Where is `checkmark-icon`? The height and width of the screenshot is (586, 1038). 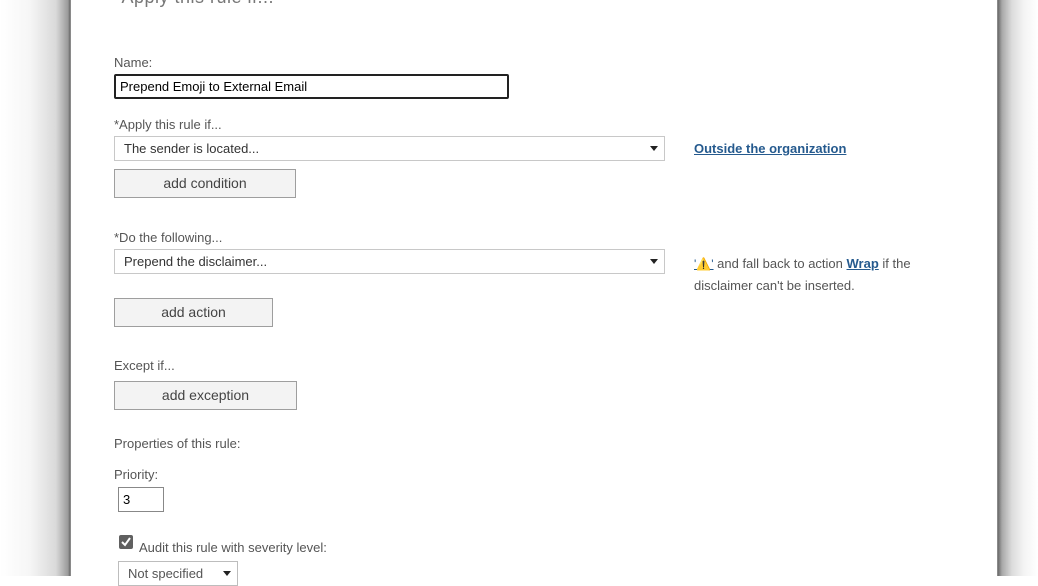
checkmark-icon is located at coordinates (126, 542).